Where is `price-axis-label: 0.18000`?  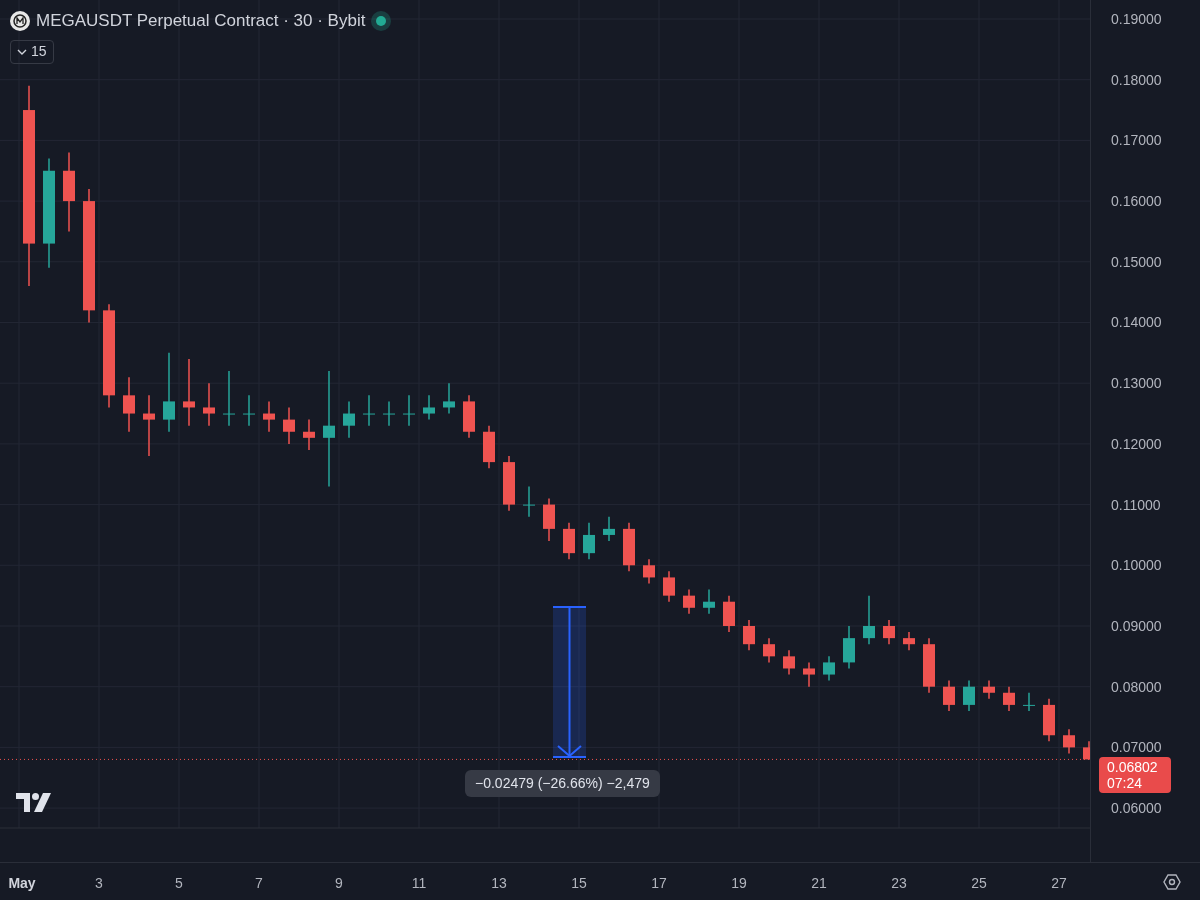 price-axis-label: 0.18000 is located at coordinates (1136, 79).